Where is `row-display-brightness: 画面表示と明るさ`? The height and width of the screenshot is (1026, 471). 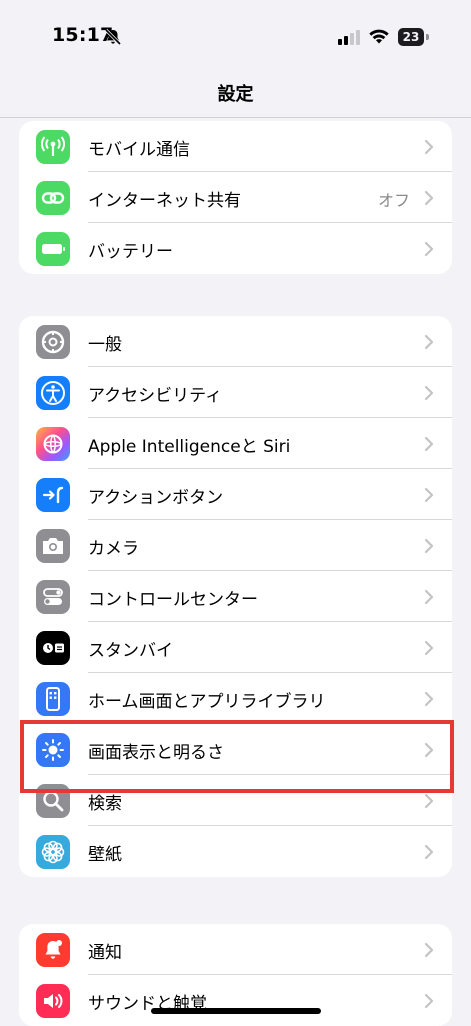 row-display-brightness: 画面表示と明るさ is located at coordinates (235, 749).